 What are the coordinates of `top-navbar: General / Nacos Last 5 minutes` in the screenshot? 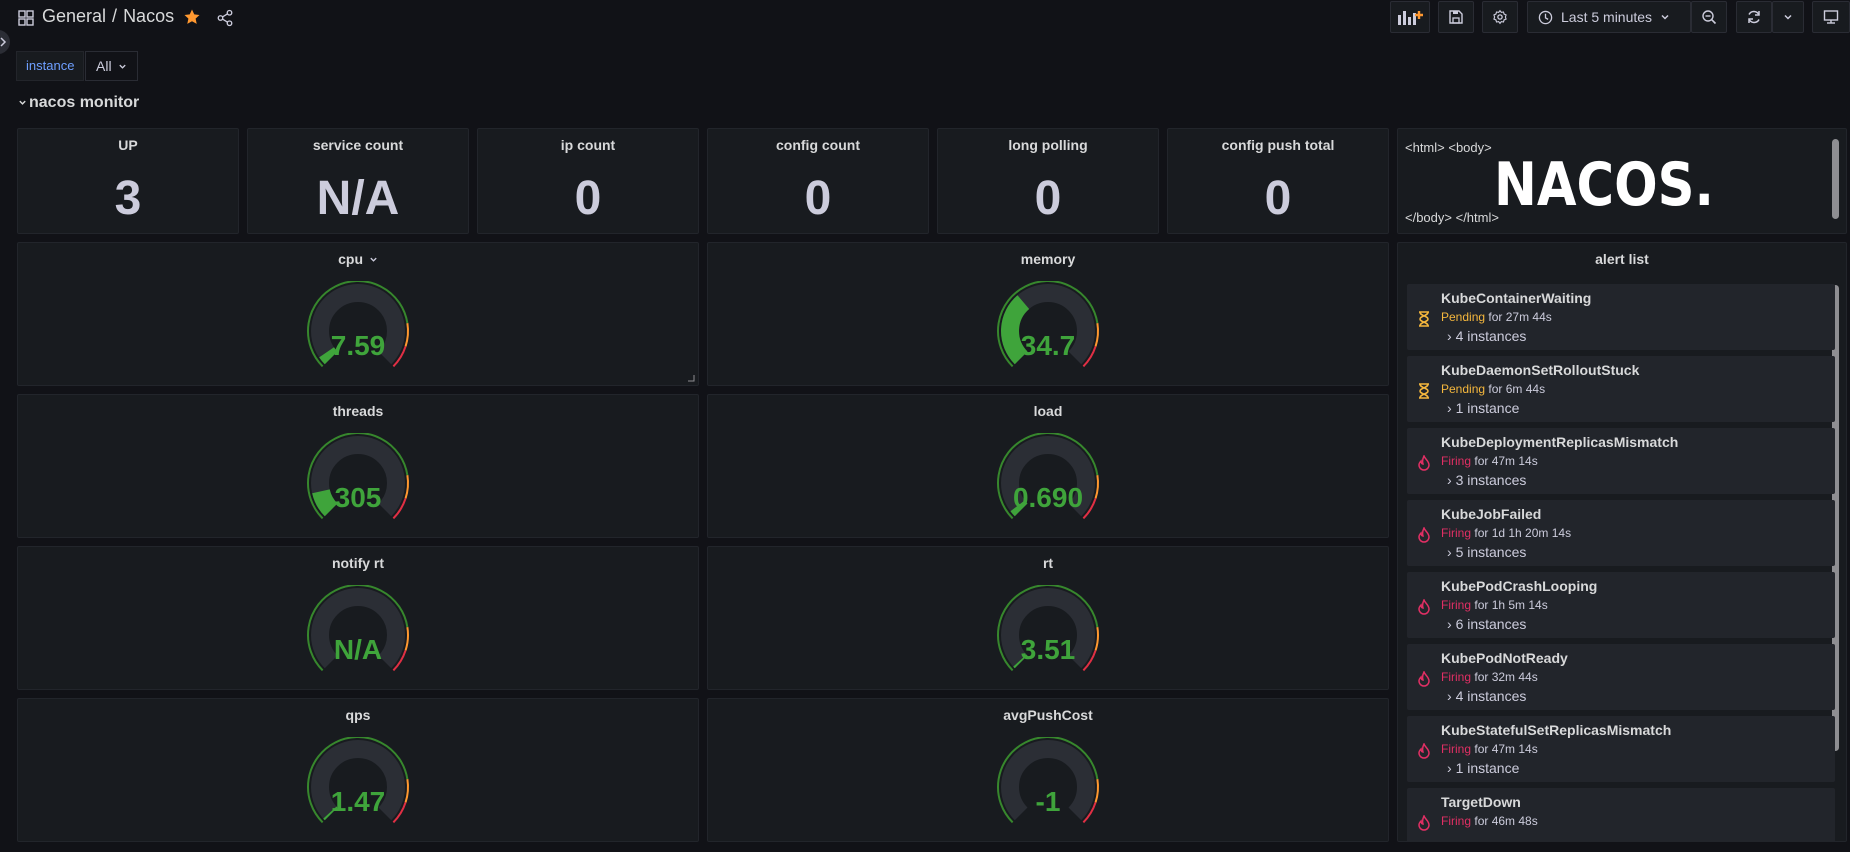 It's located at (925, 18).